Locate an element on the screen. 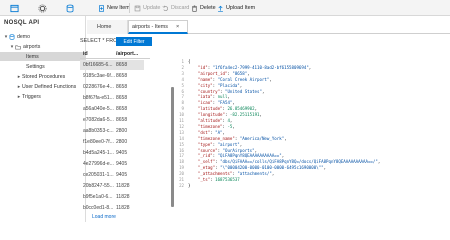 The image size is (450, 240). list-row: b8f67fa-e51... 8658 is located at coordinates (112, 98).